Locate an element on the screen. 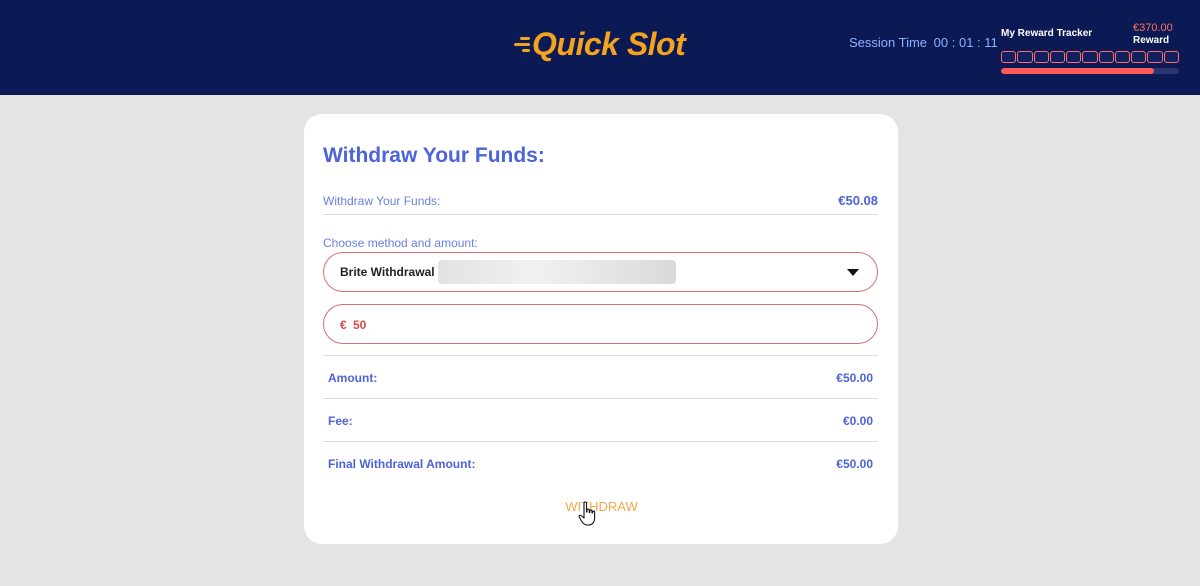 Image resolution: width=1200 pixels, height=586 pixels. session-timer: Session Time 00 : 01 : 11 is located at coordinates (923, 42).